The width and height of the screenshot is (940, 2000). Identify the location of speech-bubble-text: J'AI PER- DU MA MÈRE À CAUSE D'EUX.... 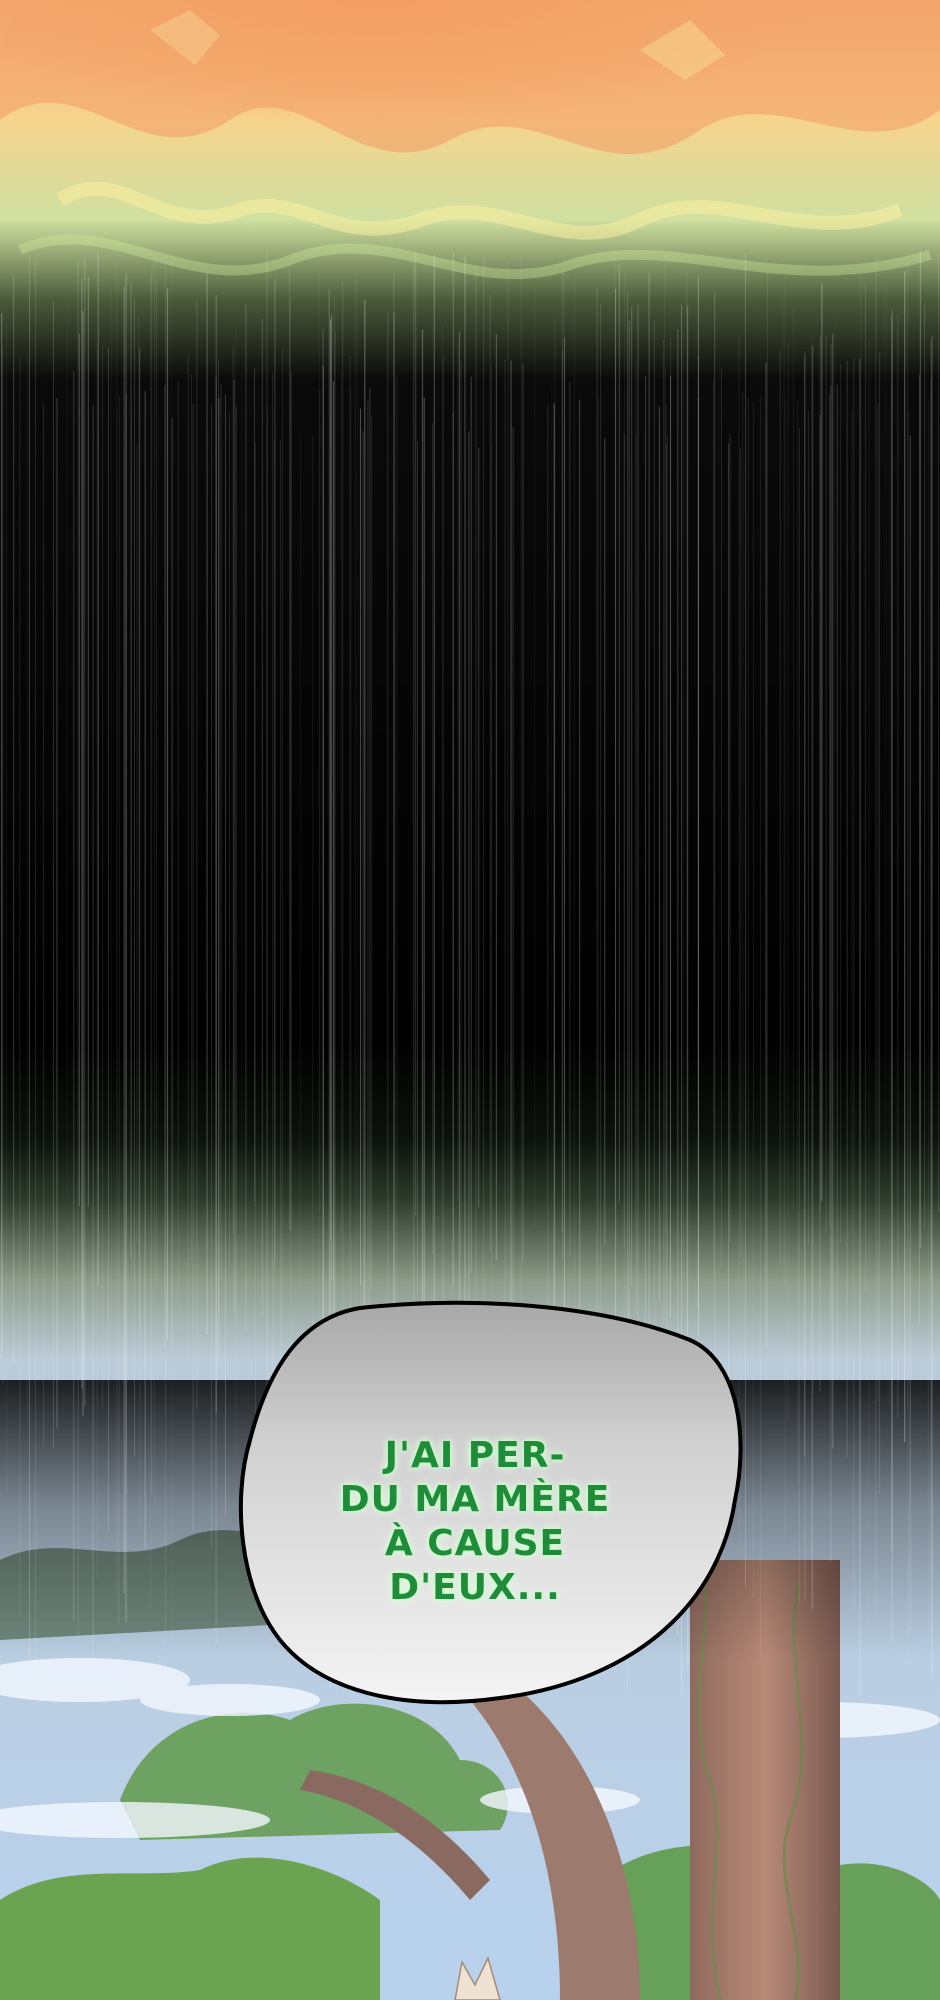
(475, 1522).